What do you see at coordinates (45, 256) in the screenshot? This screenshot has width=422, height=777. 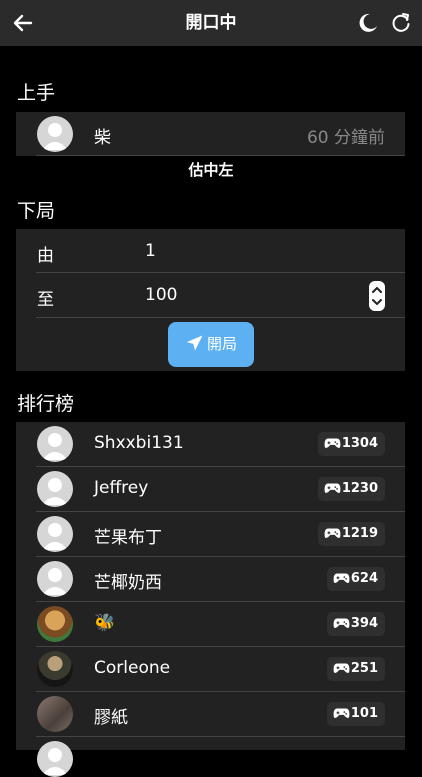 I see `range-from-label: 由` at bounding box center [45, 256].